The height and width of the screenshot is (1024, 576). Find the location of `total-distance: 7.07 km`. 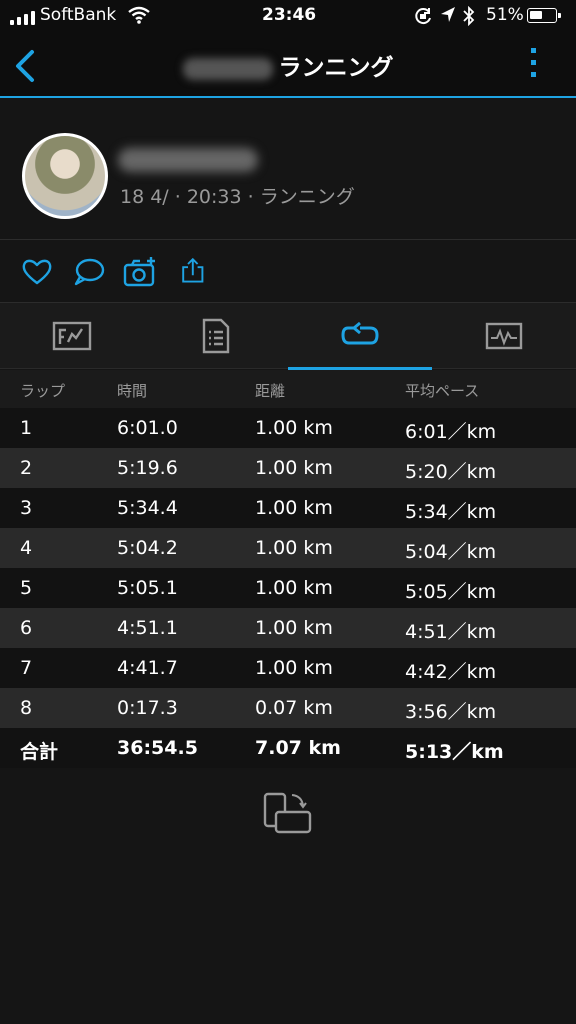

total-distance: 7.07 km is located at coordinates (298, 748).